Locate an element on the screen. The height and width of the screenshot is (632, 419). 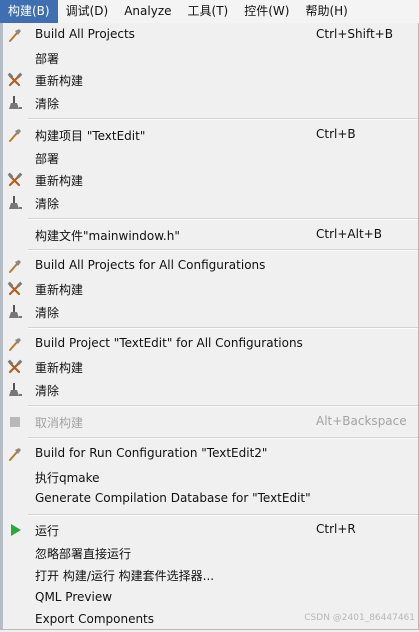
menu-item-rebuild-all-configs: 重新构建 is located at coordinates (209, 289).